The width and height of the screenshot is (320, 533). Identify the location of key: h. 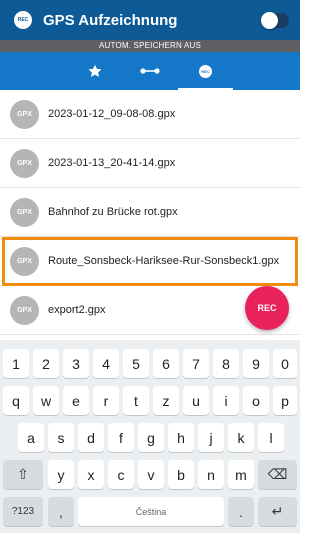
(181, 437).